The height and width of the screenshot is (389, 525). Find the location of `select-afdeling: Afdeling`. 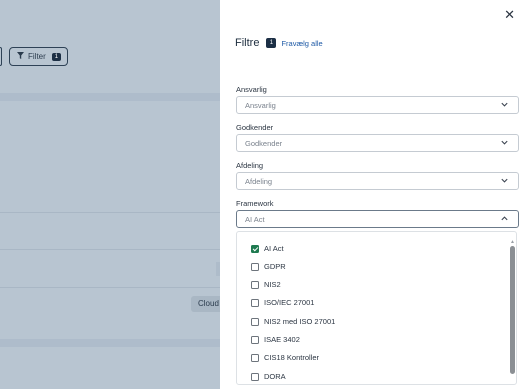

select-afdeling: Afdeling is located at coordinates (377, 181).